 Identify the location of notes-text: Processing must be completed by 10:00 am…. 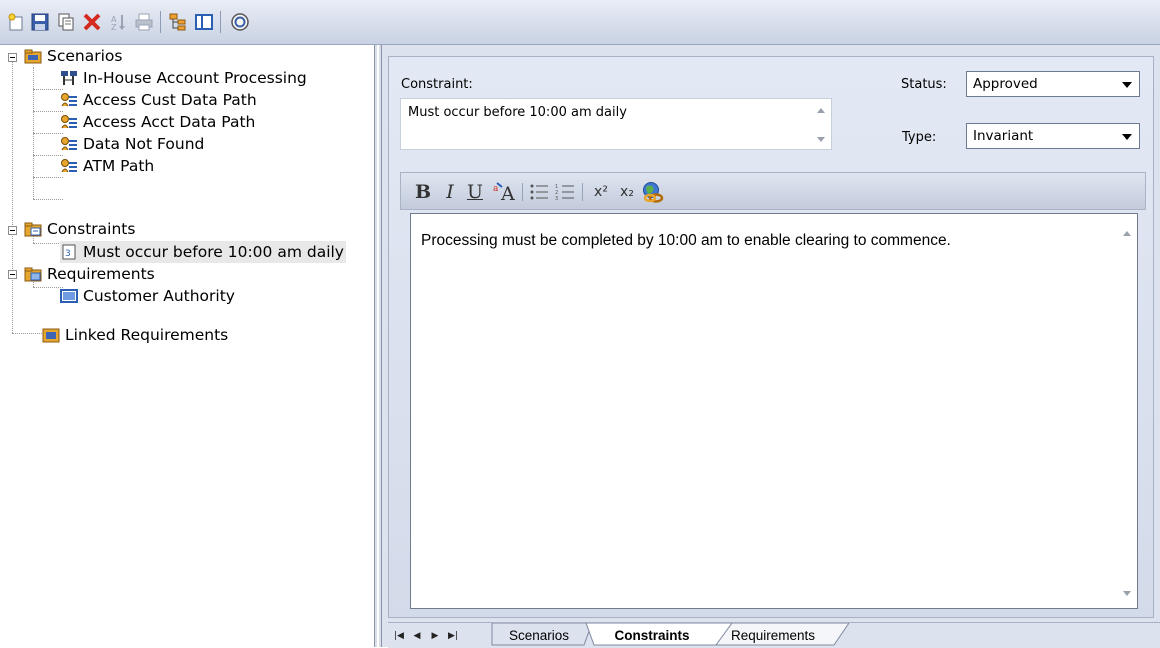
(686, 240).